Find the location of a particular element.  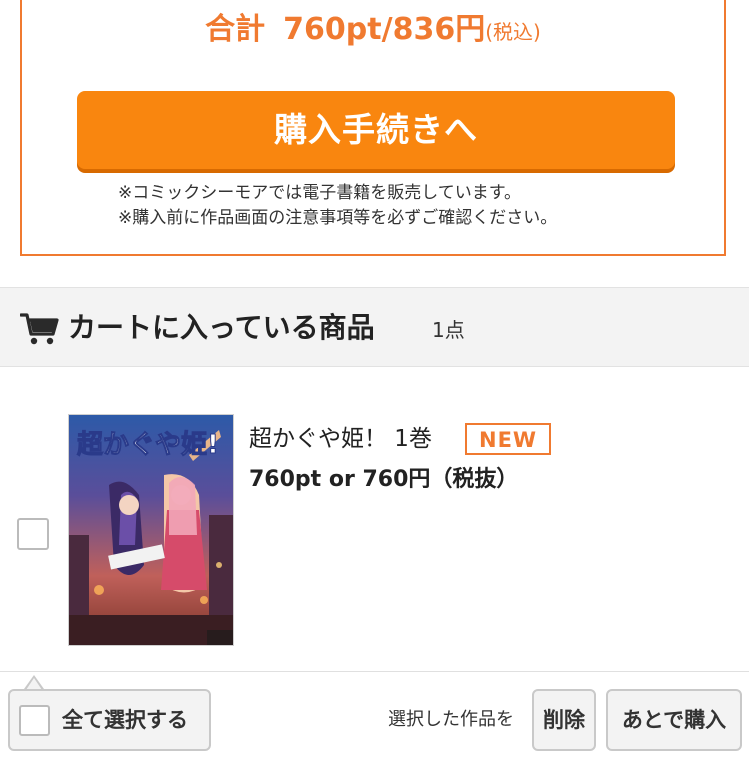

total-label: 合計 is located at coordinates (235, 29).